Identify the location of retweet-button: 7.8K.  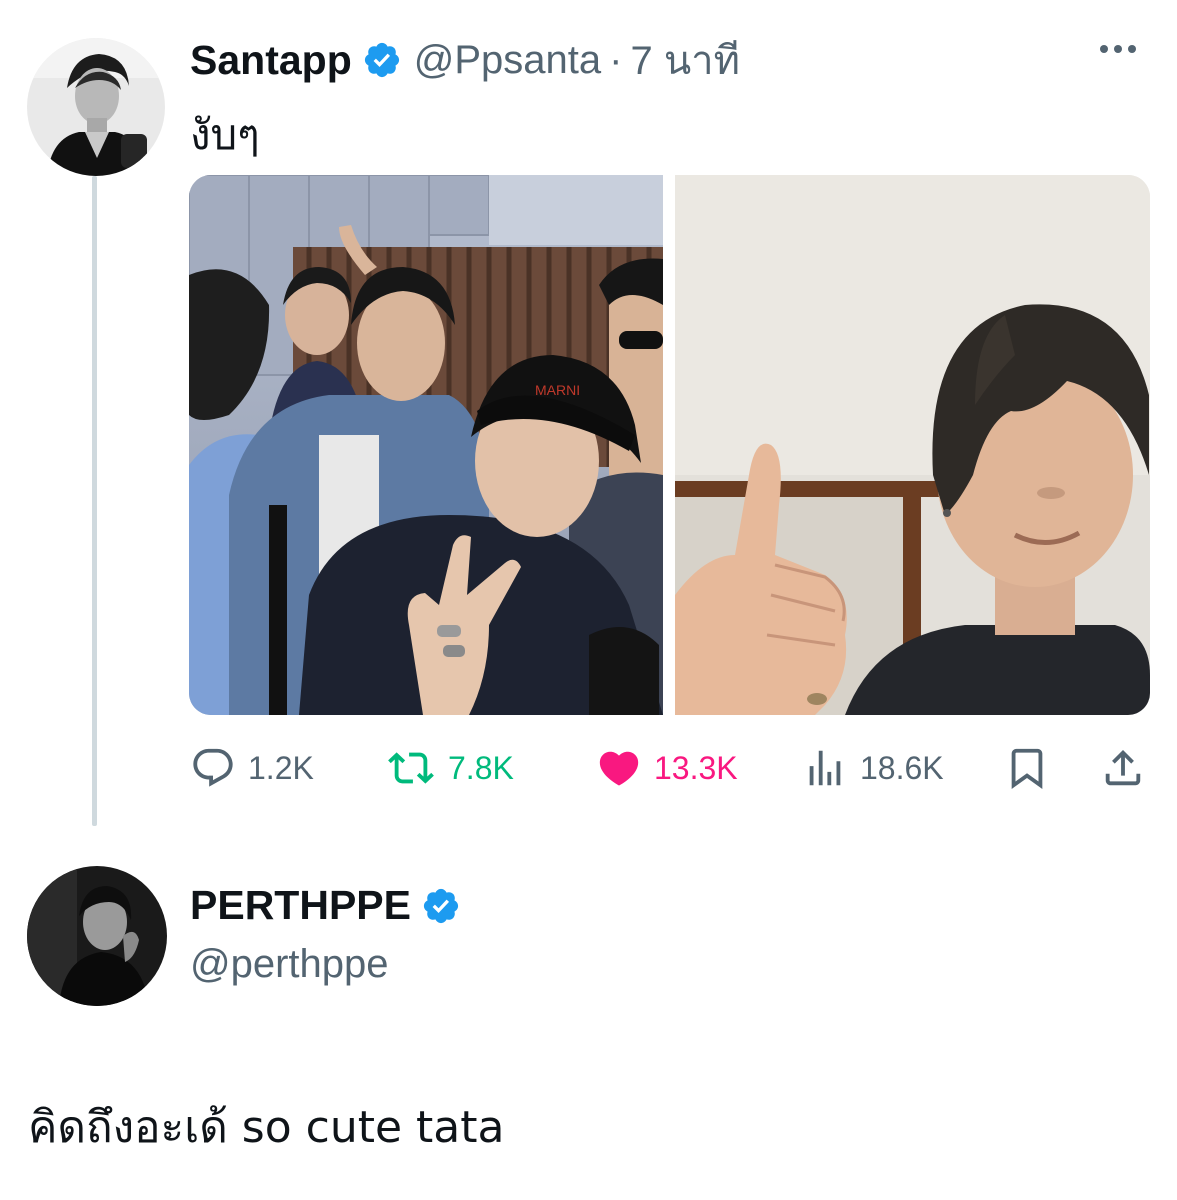
(450, 768).